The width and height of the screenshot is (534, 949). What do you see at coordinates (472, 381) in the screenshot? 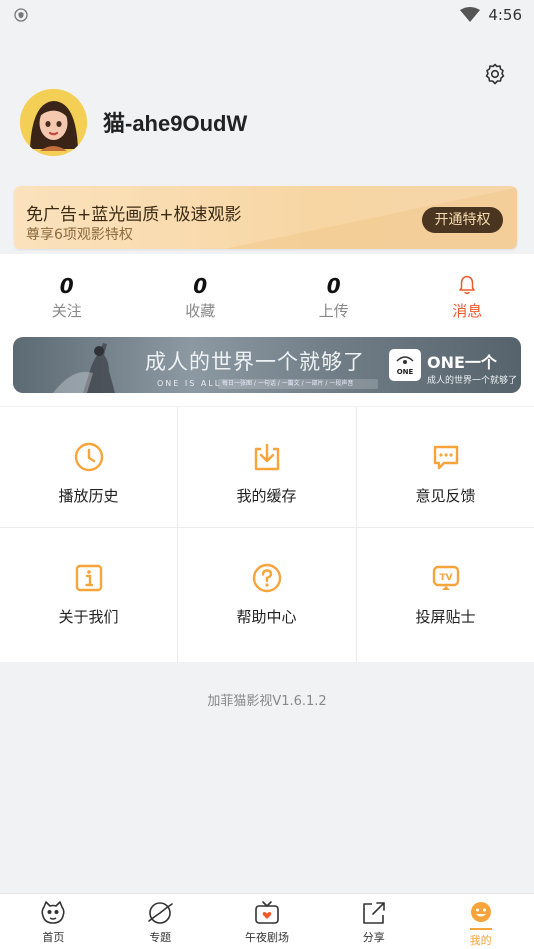
I see `banner-tagline: 成人的世界一个就够了` at bounding box center [472, 381].